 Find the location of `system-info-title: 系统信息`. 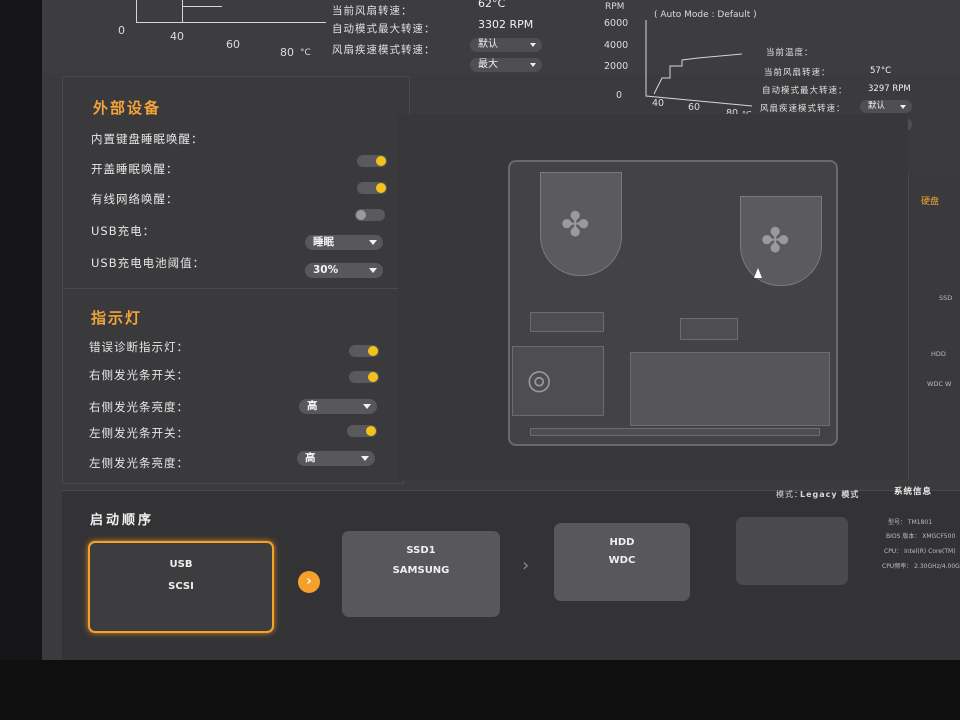

system-info-title: 系统信息 is located at coordinates (913, 492).